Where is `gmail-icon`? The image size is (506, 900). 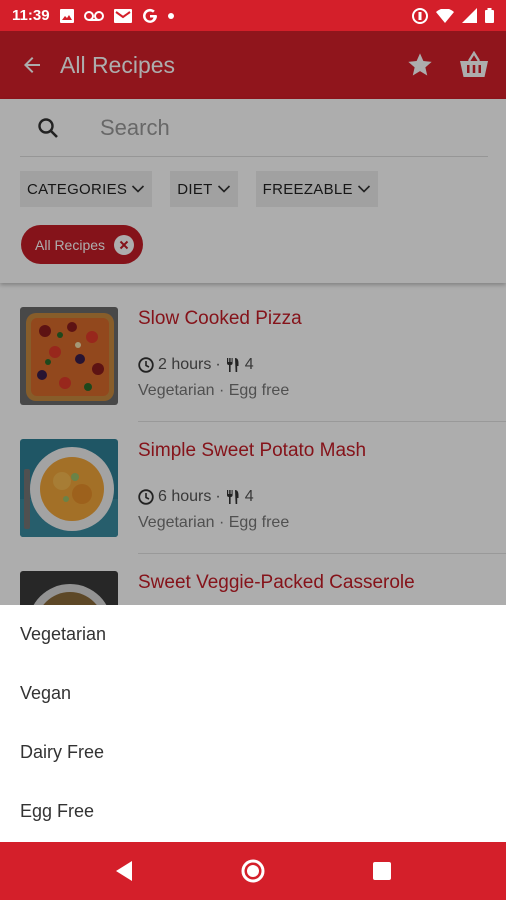 gmail-icon is located at coordinates (122, 16).